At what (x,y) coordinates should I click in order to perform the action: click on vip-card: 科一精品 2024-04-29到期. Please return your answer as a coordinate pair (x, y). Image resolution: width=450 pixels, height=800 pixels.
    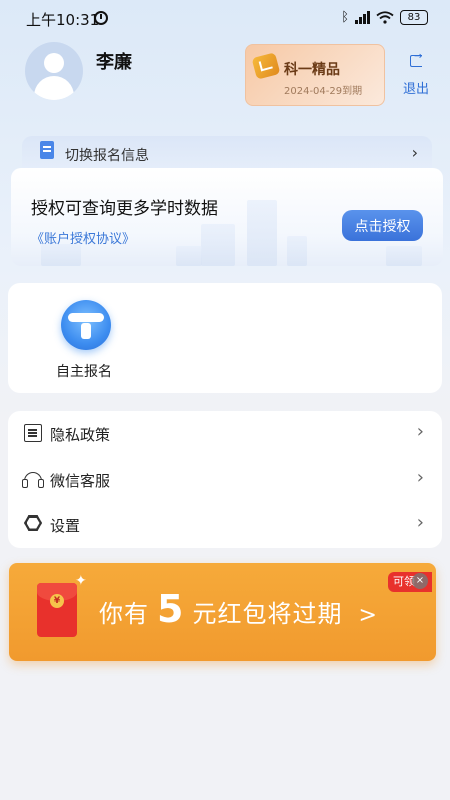
    Looking at the image, I should click on (315, 75).